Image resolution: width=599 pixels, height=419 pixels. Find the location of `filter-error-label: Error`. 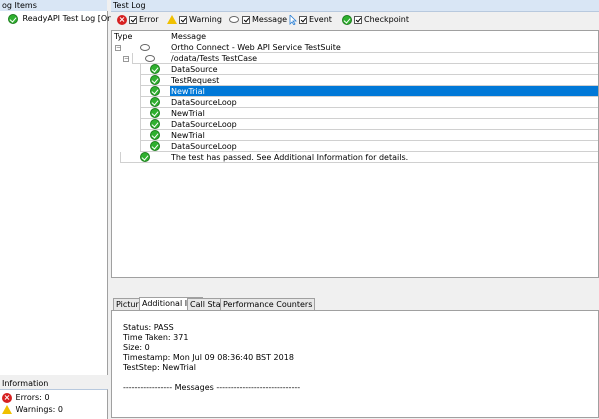

filter-error-label: Error is located at coordinates (149, 19).